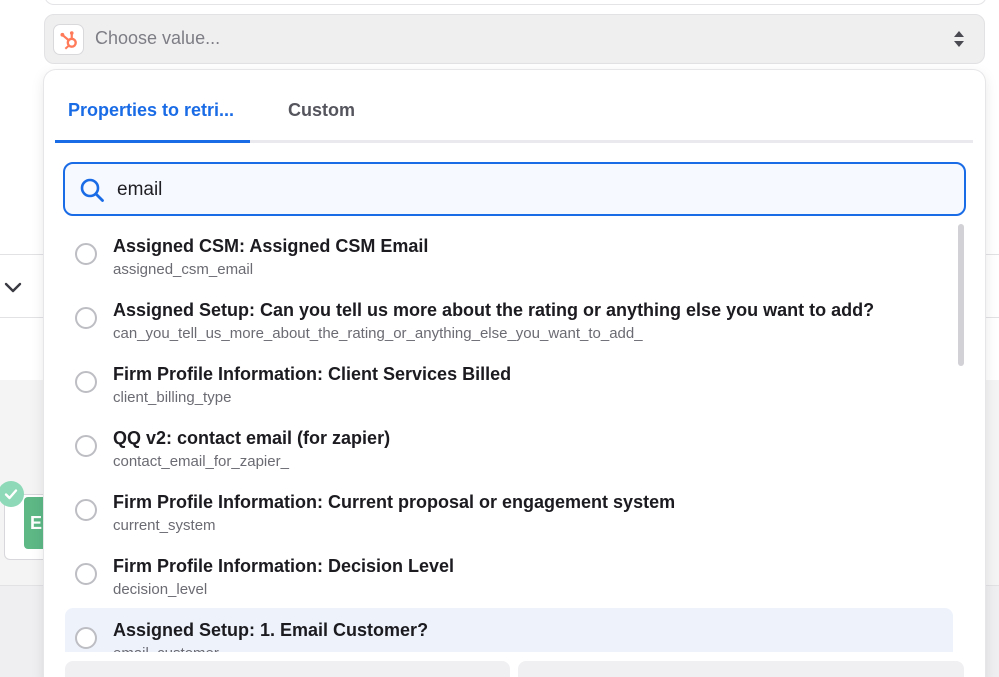 This screenshot has width=999, height=677. Describe the element at coordinates (92, 190) in the screenshot. I see `search-icon` at that location.